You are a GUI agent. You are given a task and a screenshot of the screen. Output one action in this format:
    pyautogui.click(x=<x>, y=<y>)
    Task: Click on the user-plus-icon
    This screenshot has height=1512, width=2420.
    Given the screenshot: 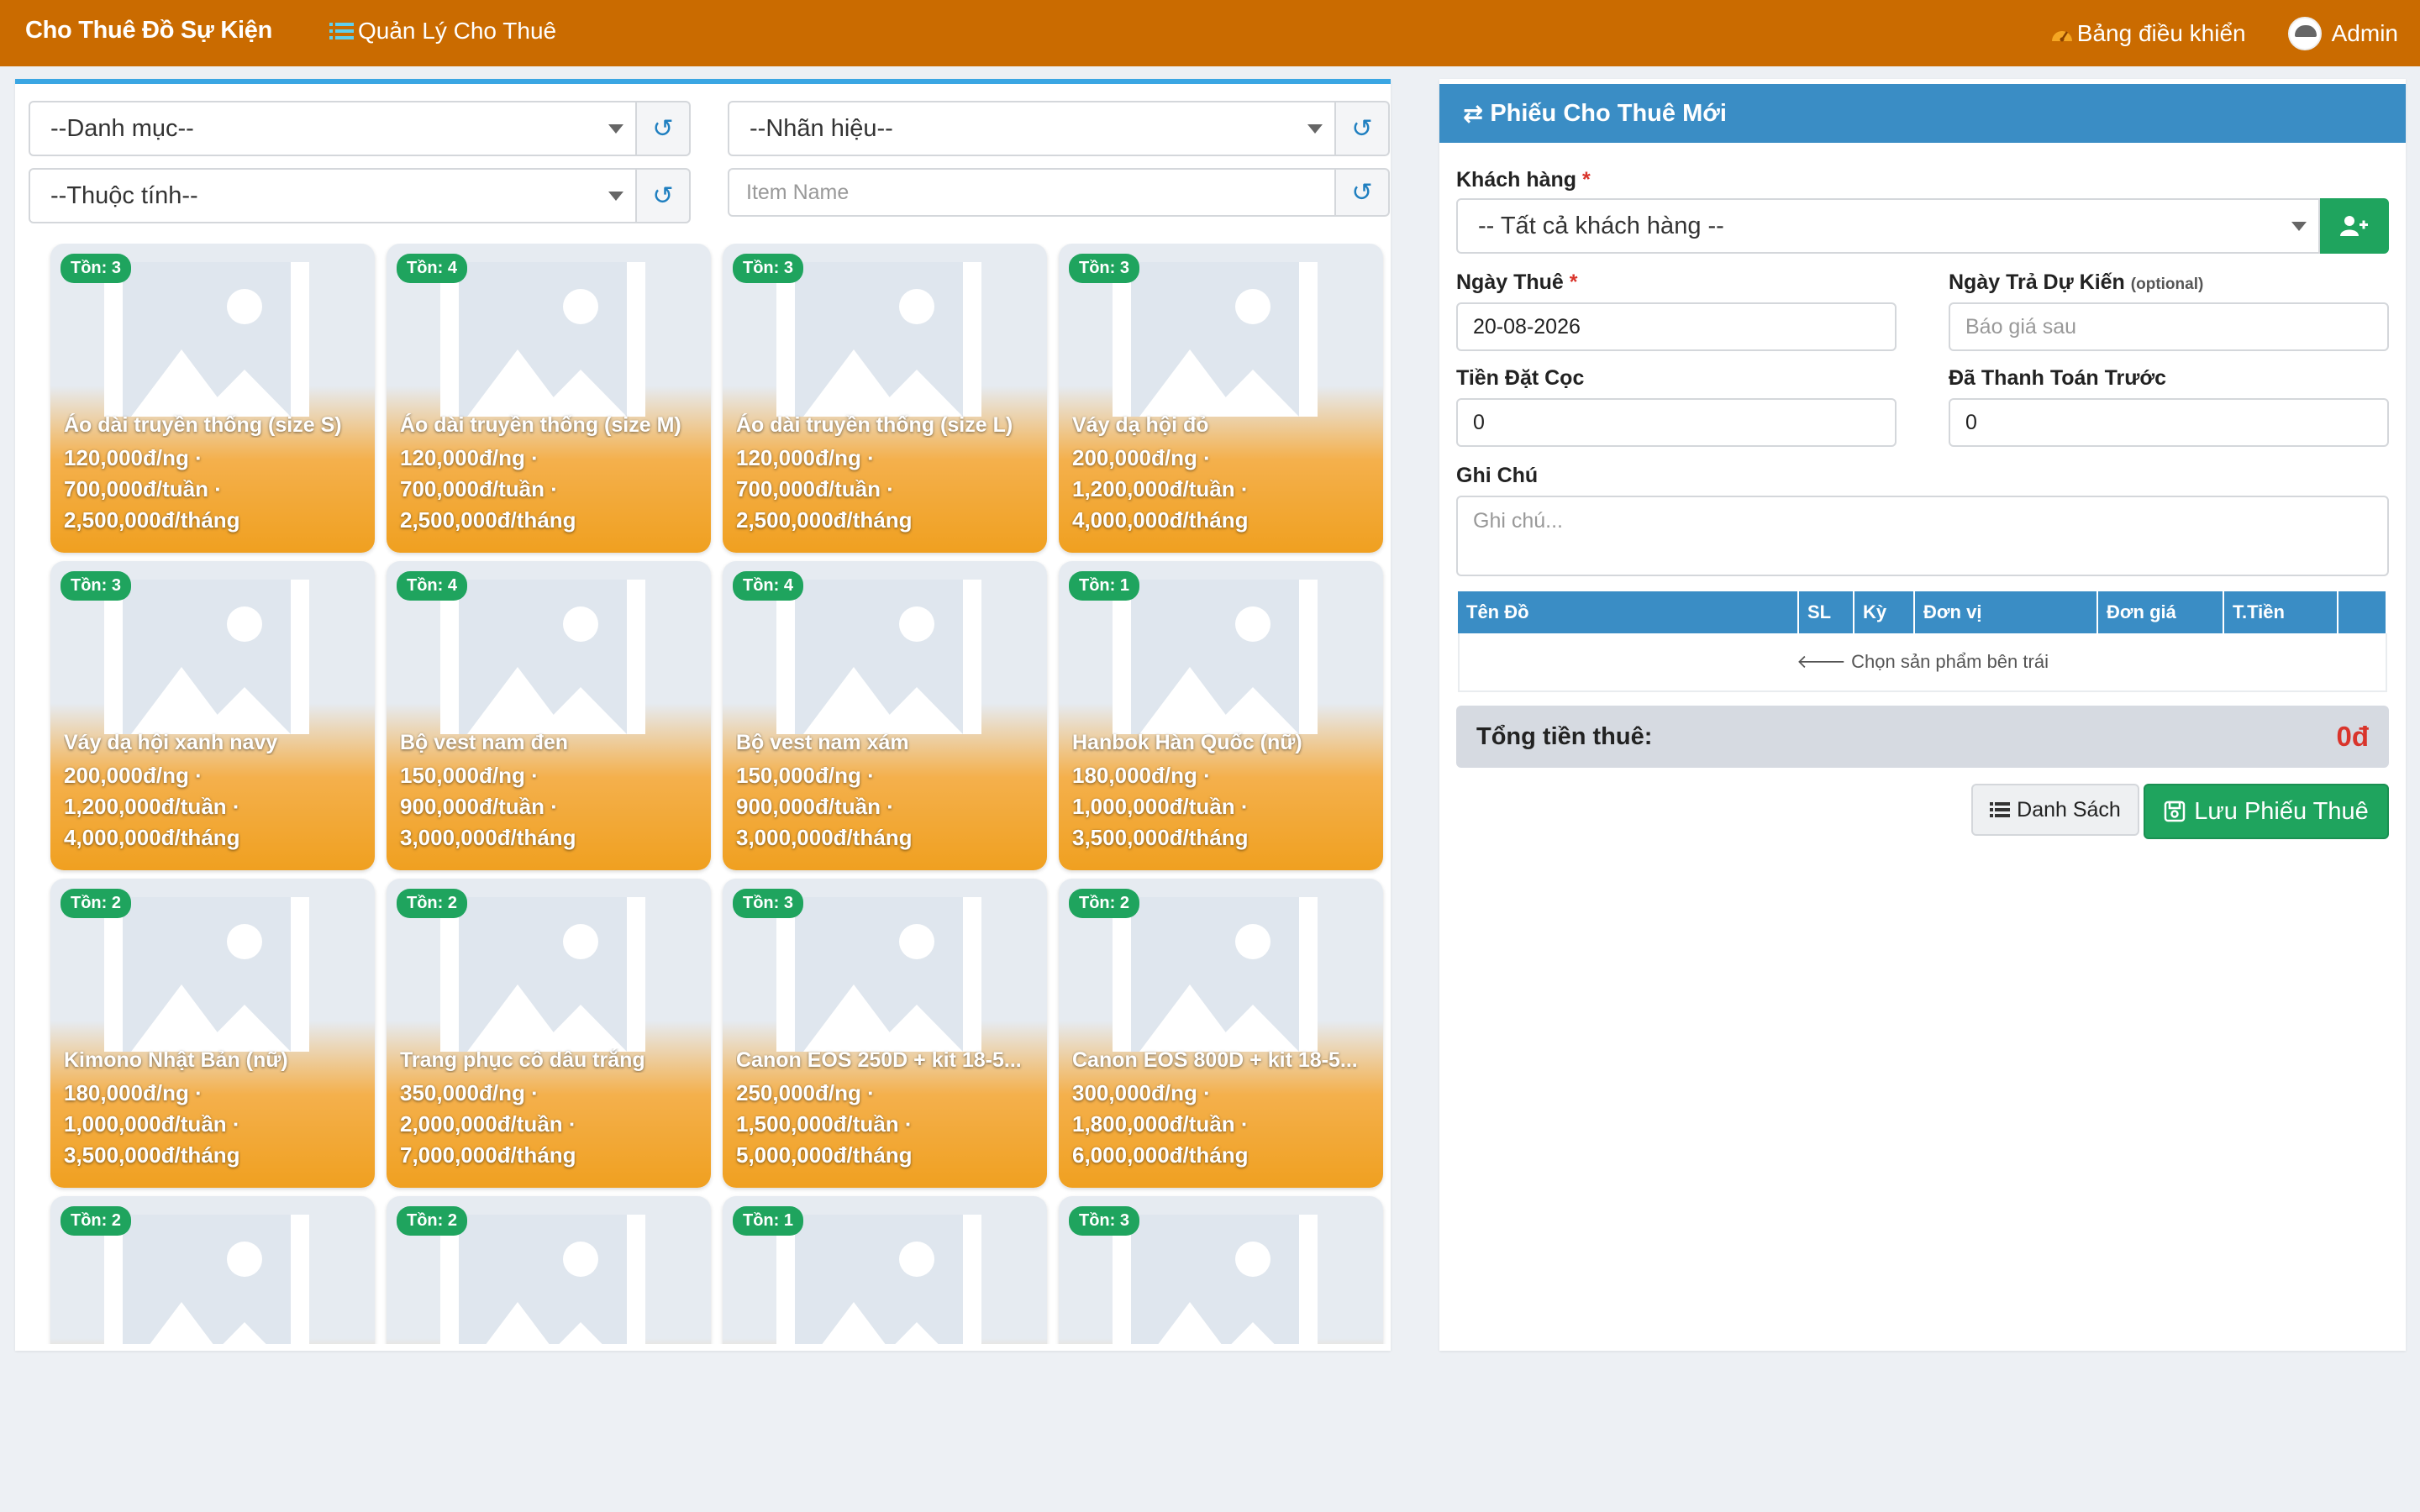 What is the action you would take?
    pyautogui.click(x=2354, y=226)
    